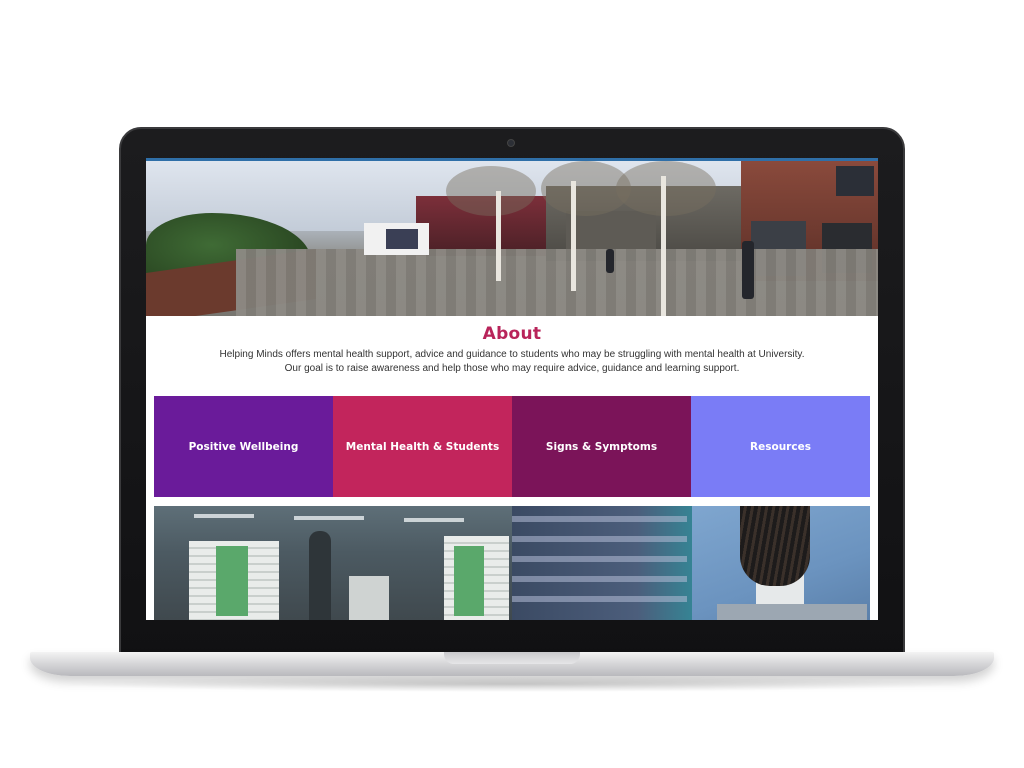 This screenshot has height=768, width=1024. I want to click on hero-pavement, so click(557, 282).